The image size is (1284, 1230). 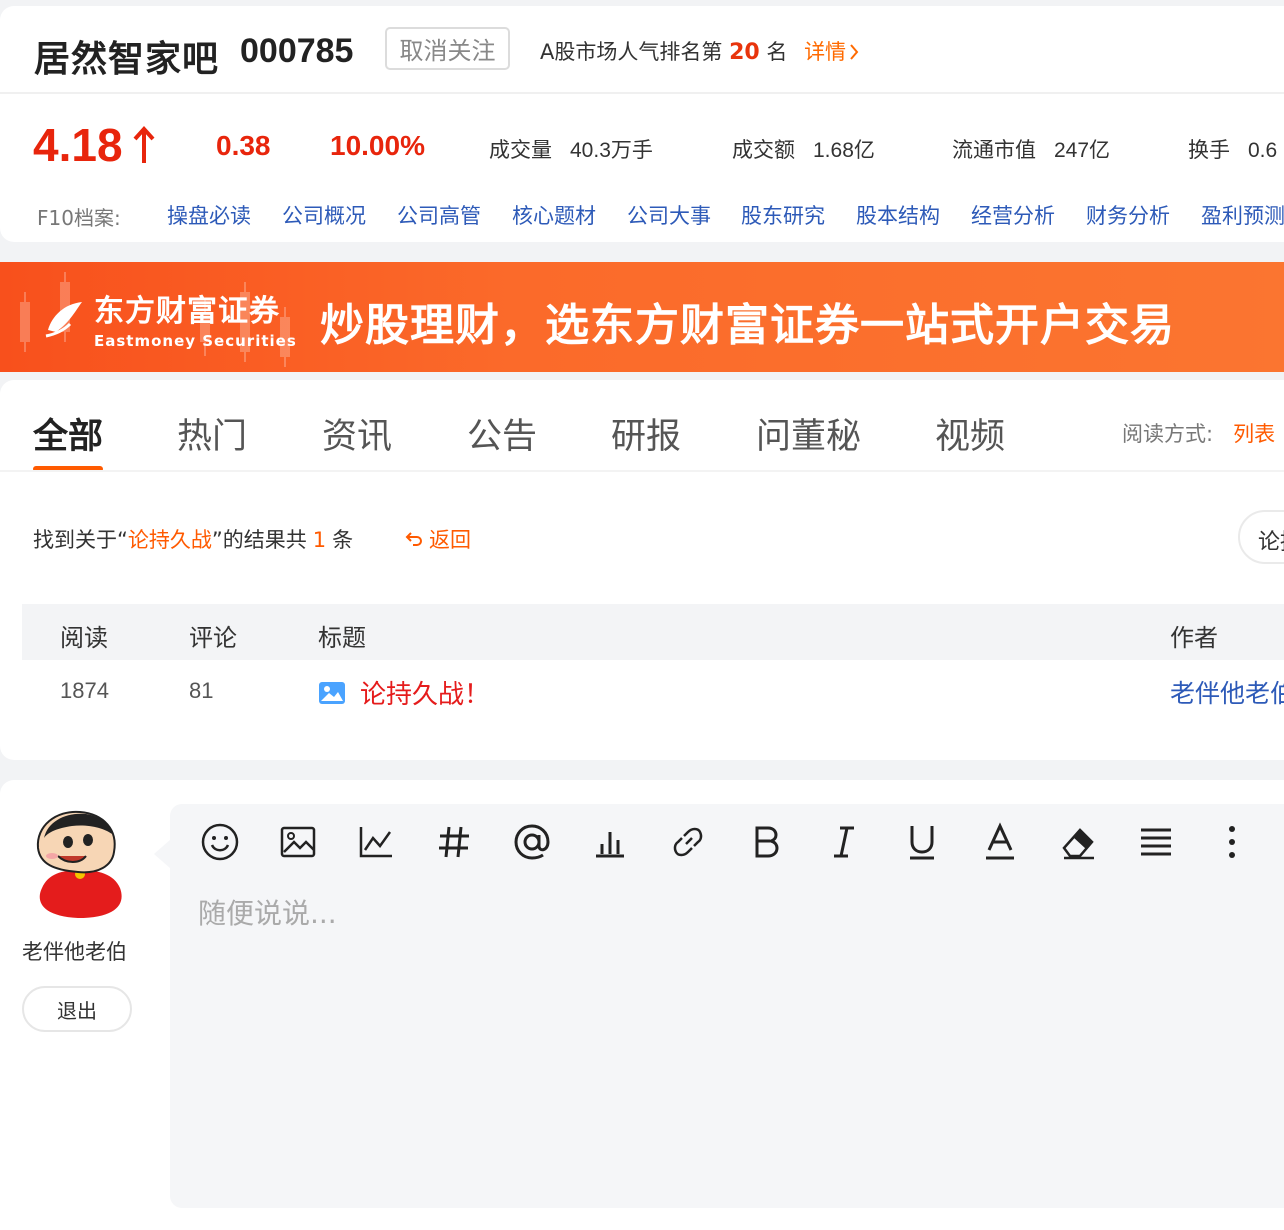 I want to click on eastmoney-logo-icon, so click(x=63, y=320).